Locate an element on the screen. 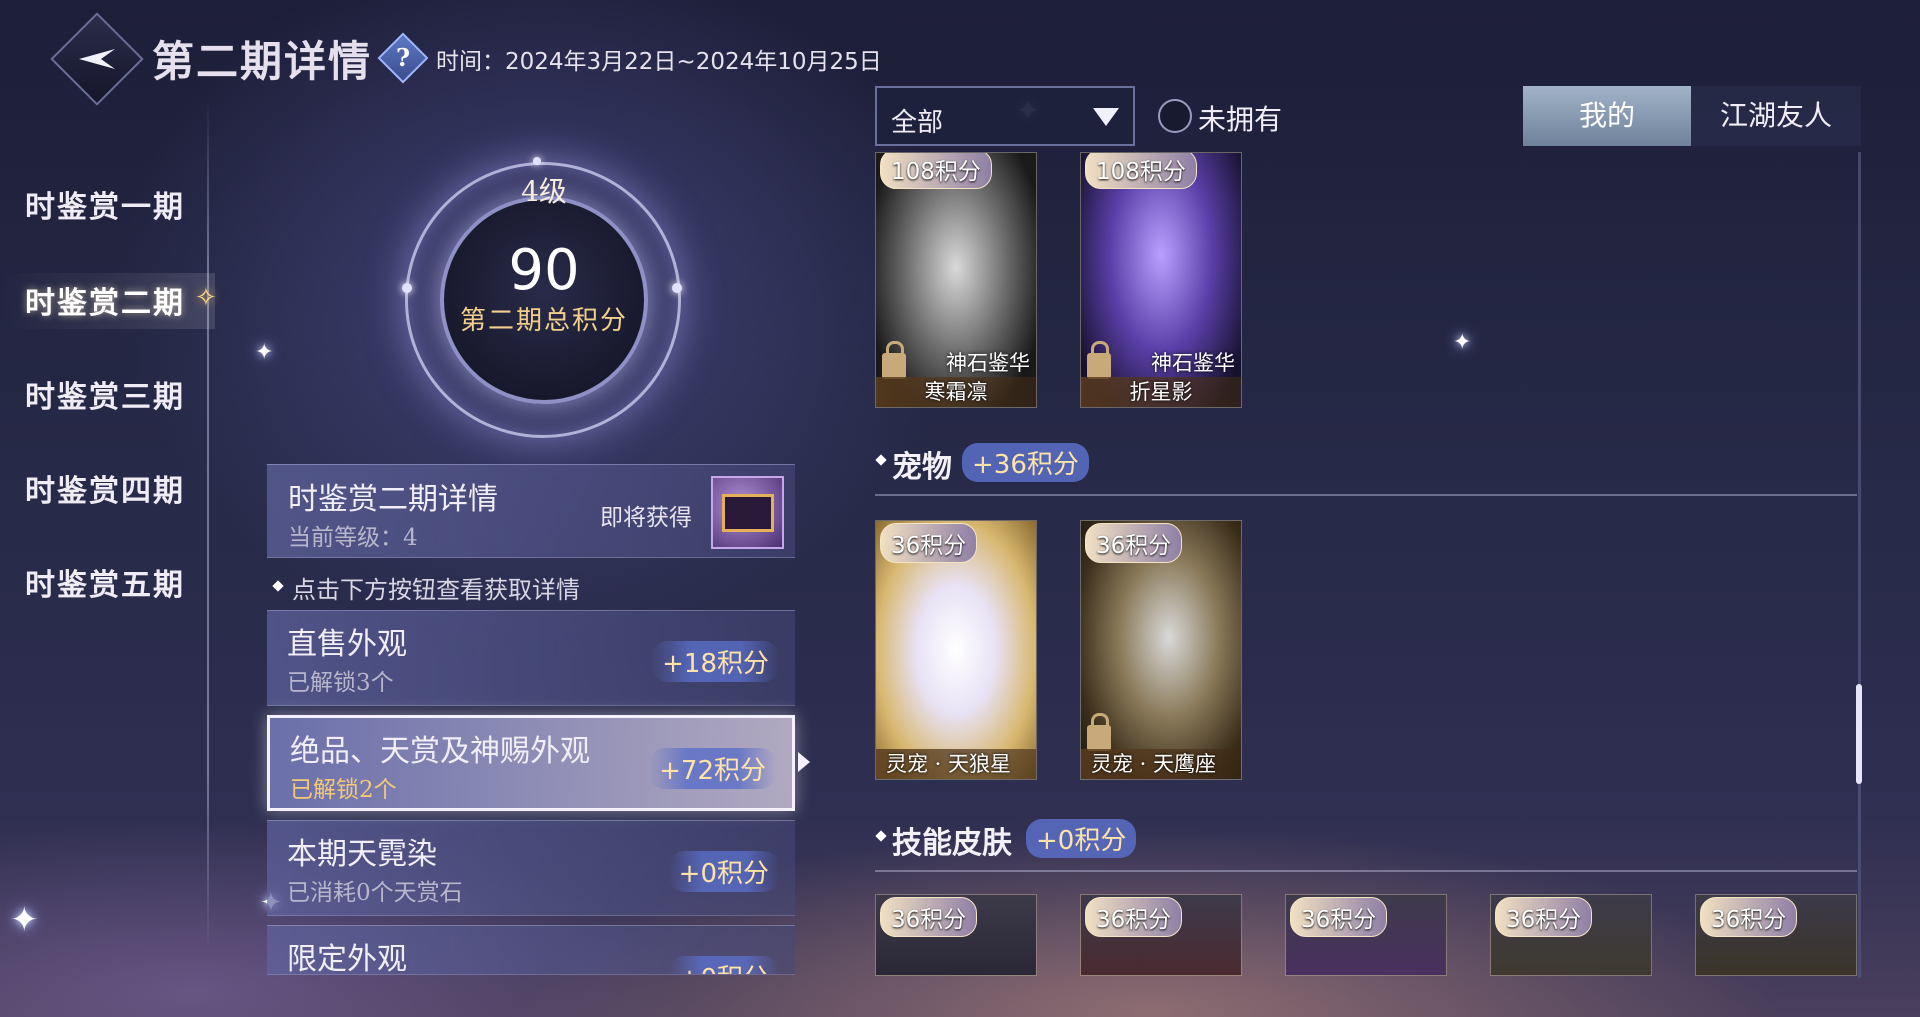 This screenshot has height=1017, width=1920. help-button: ? is located at coordinates (403, 58).